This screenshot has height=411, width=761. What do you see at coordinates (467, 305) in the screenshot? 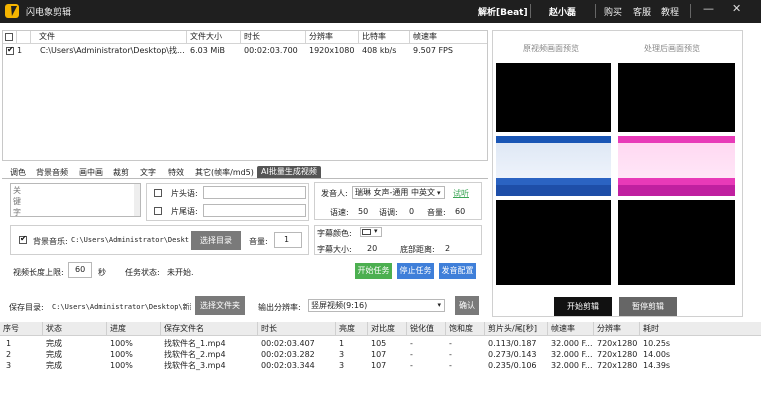
I see `confirm-button: 确认` at bounding box center [467, 305].